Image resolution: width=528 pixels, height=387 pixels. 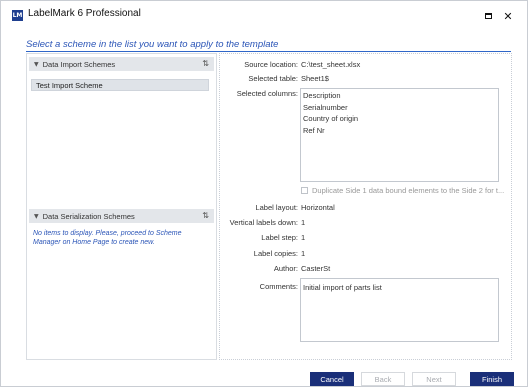 I want to click on list-item: Test Import Scheme, so click(x=120, y=85).